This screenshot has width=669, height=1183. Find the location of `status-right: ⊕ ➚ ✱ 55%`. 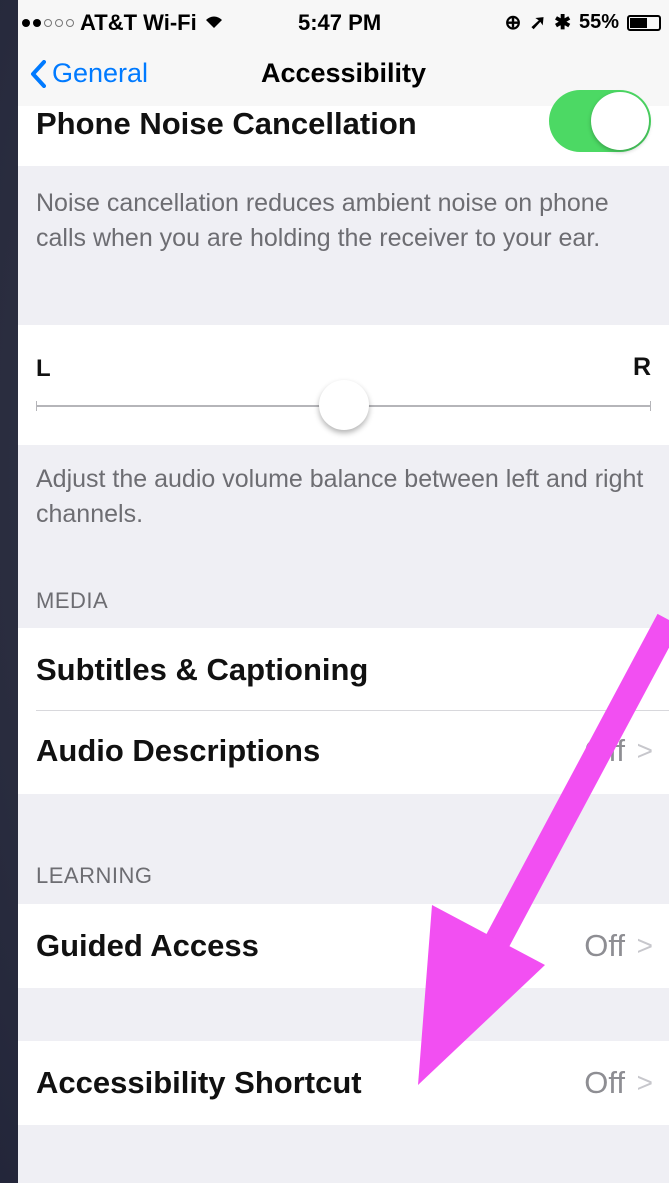

status-right: ⊕ ➚ ✱ 55% is located at coordinates (583, 22).